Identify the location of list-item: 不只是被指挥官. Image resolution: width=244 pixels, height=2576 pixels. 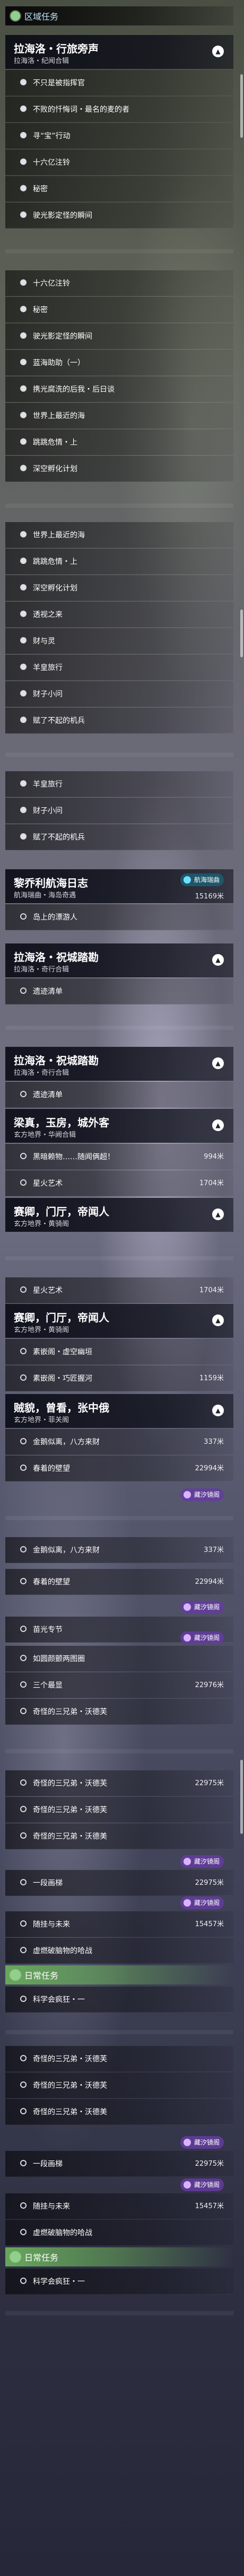
(119, 83).